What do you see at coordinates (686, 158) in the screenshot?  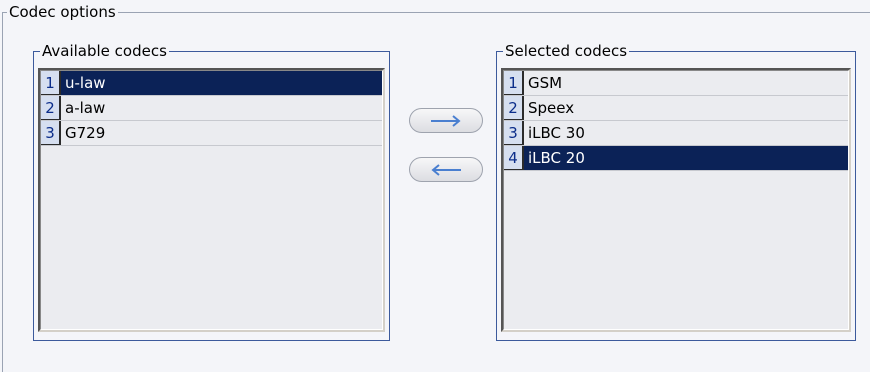 I see `codec-label: iLBC 20` at bounding box center [686, 158].